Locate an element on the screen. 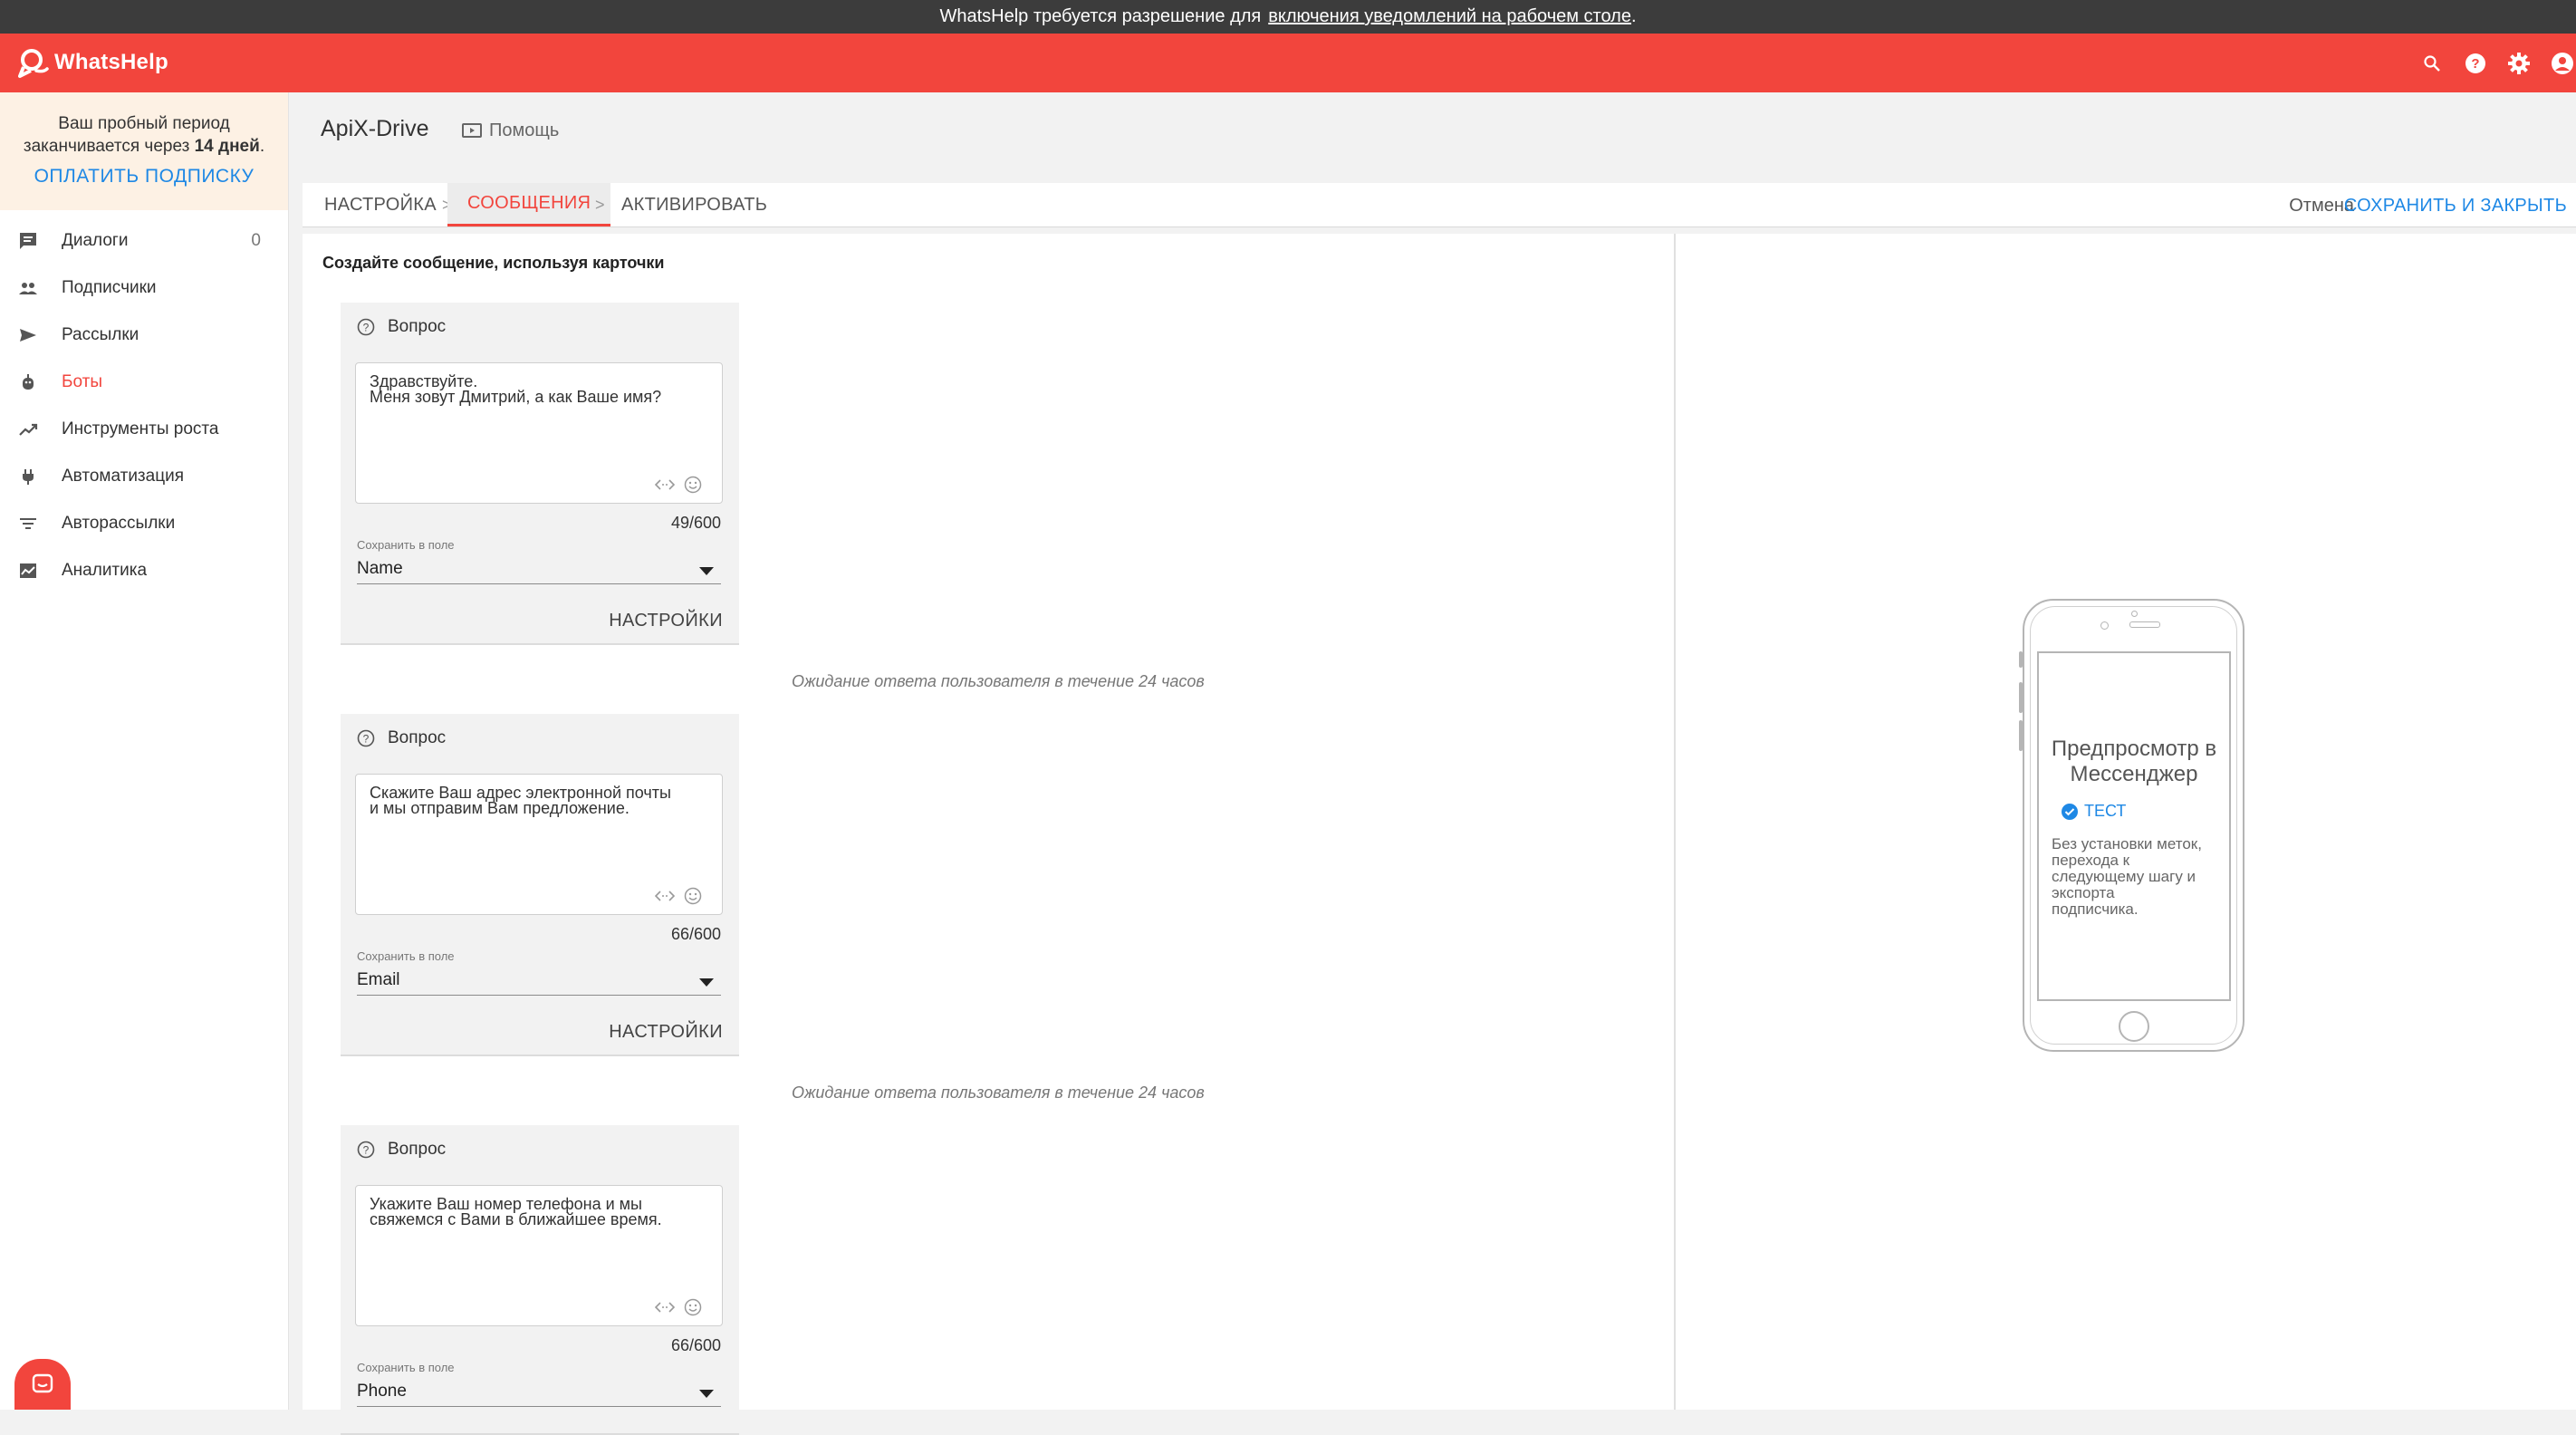 This screenshot has width=2576, height=1435. help-icon: ? is located at coordinates (2475, 63).